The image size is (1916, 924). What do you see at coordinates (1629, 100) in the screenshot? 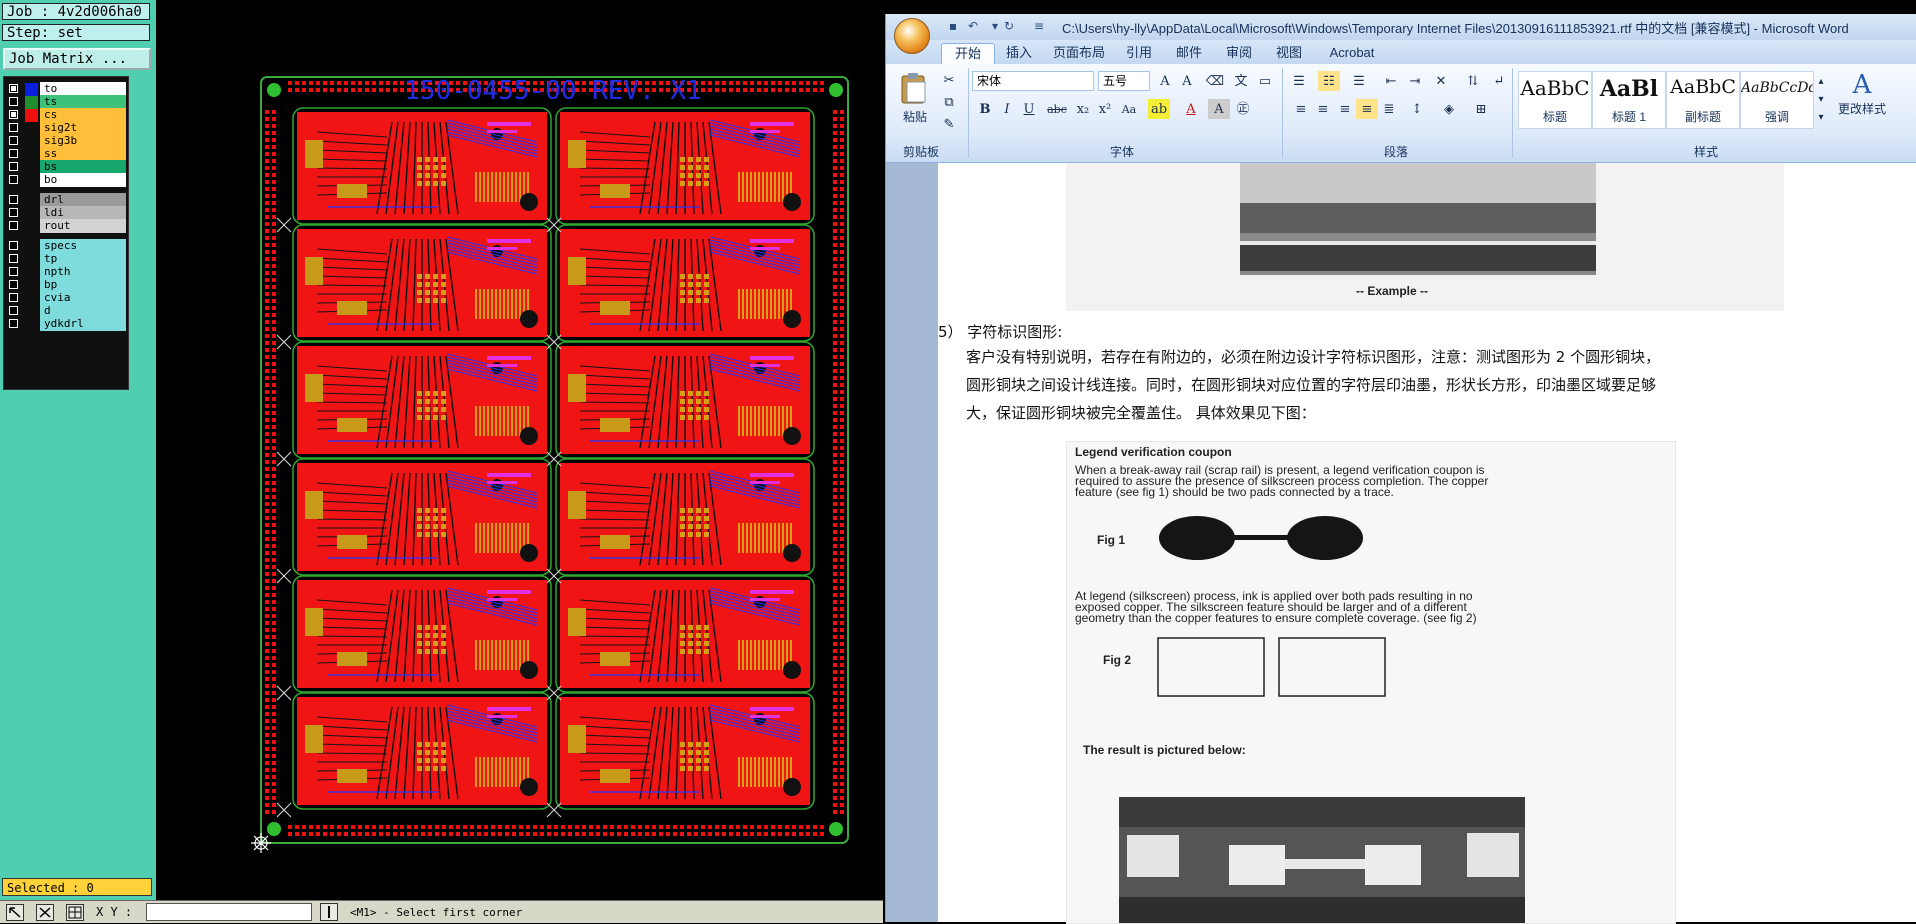
I see `style-heading-1: AaBl 标题 1` at bounding box center [1629, 100].